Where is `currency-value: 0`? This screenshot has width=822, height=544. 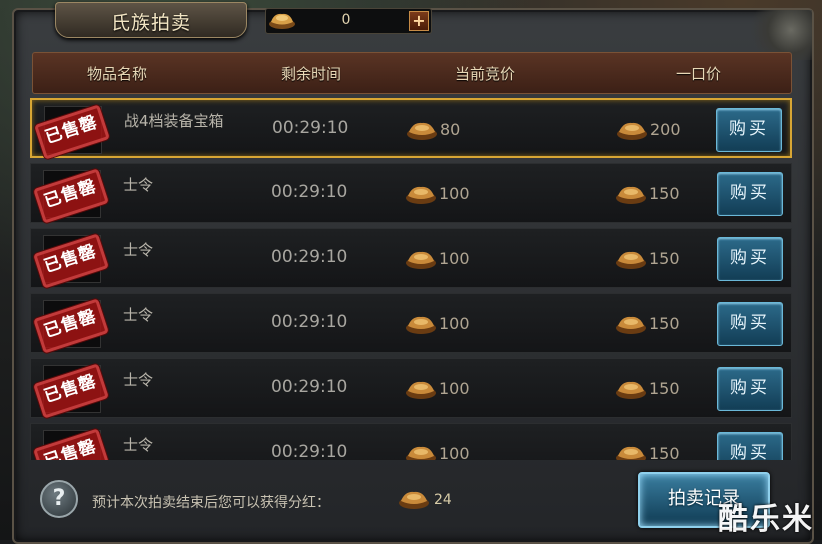
currency-value: 0 is located at coordinates (346, 20).